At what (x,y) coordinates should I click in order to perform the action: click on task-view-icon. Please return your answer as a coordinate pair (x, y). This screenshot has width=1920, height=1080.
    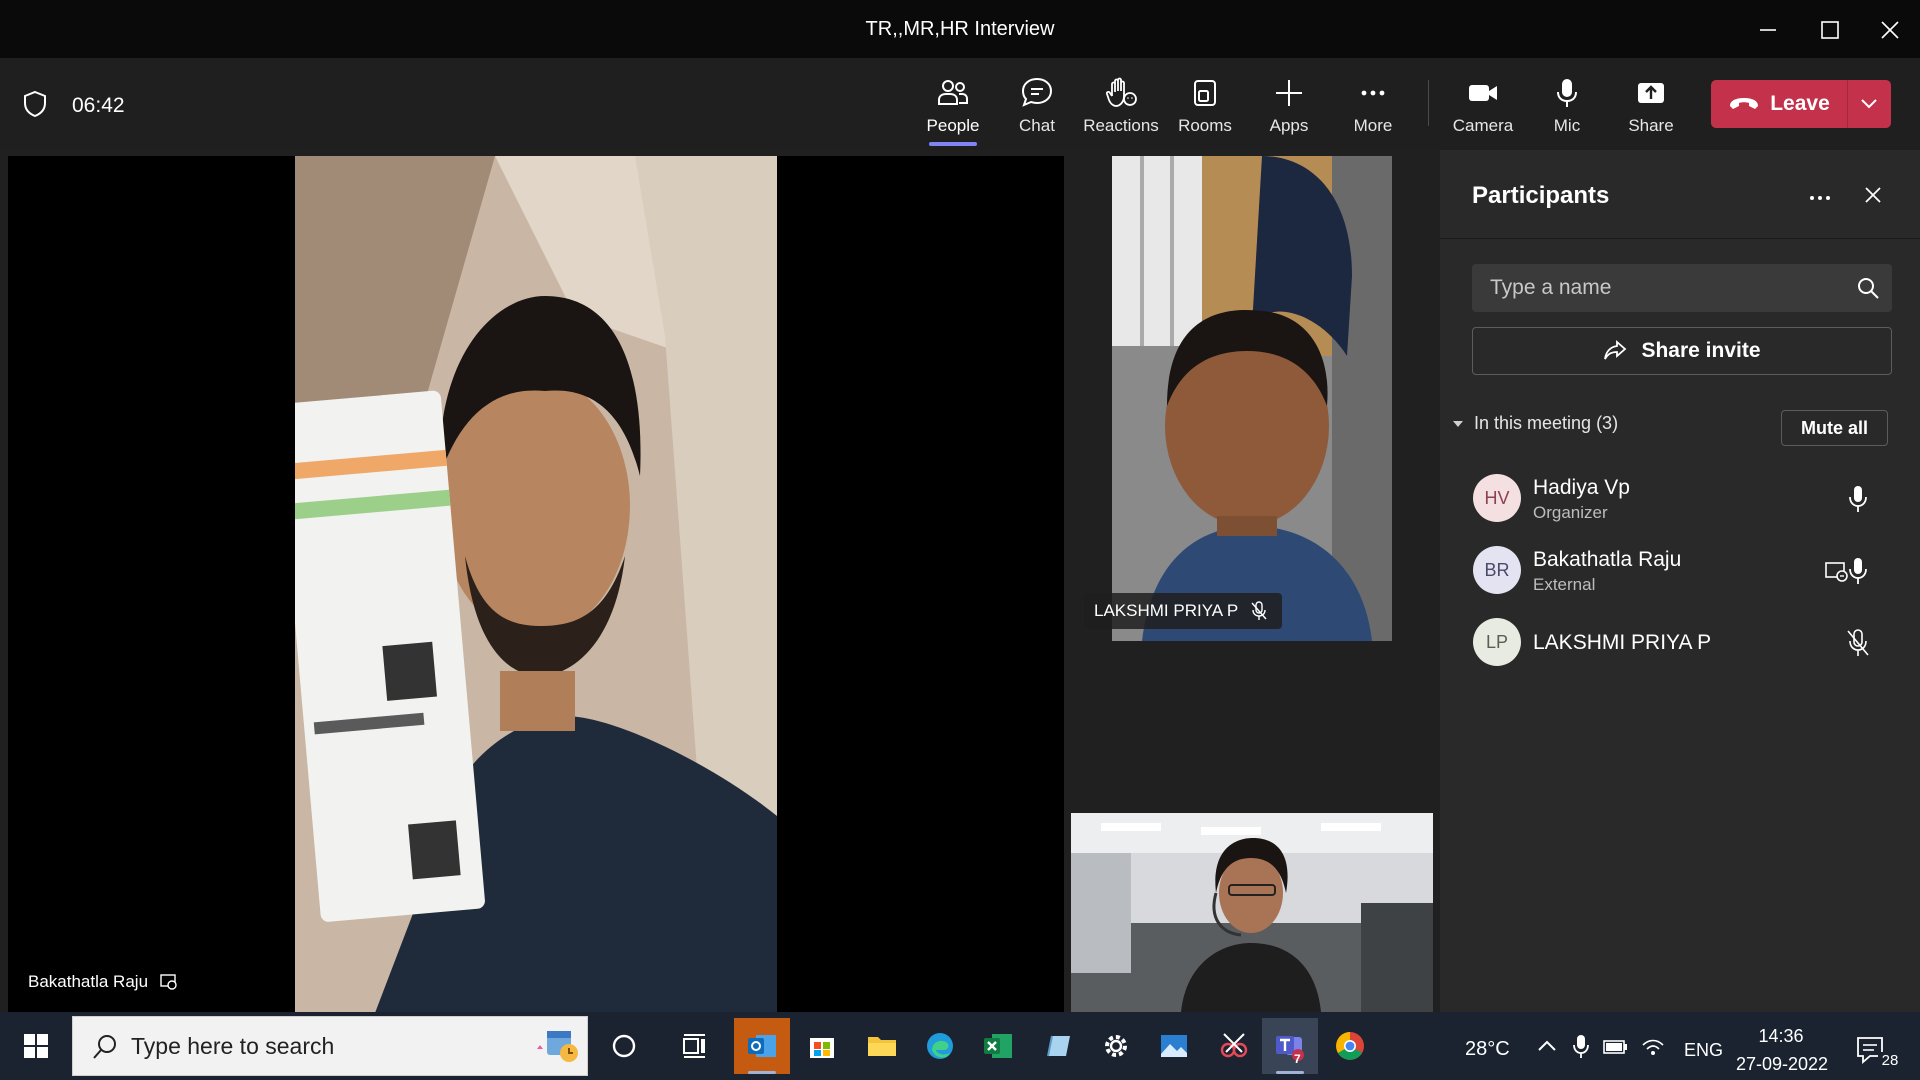
    Looking at the image, I should click on (694, 1046).